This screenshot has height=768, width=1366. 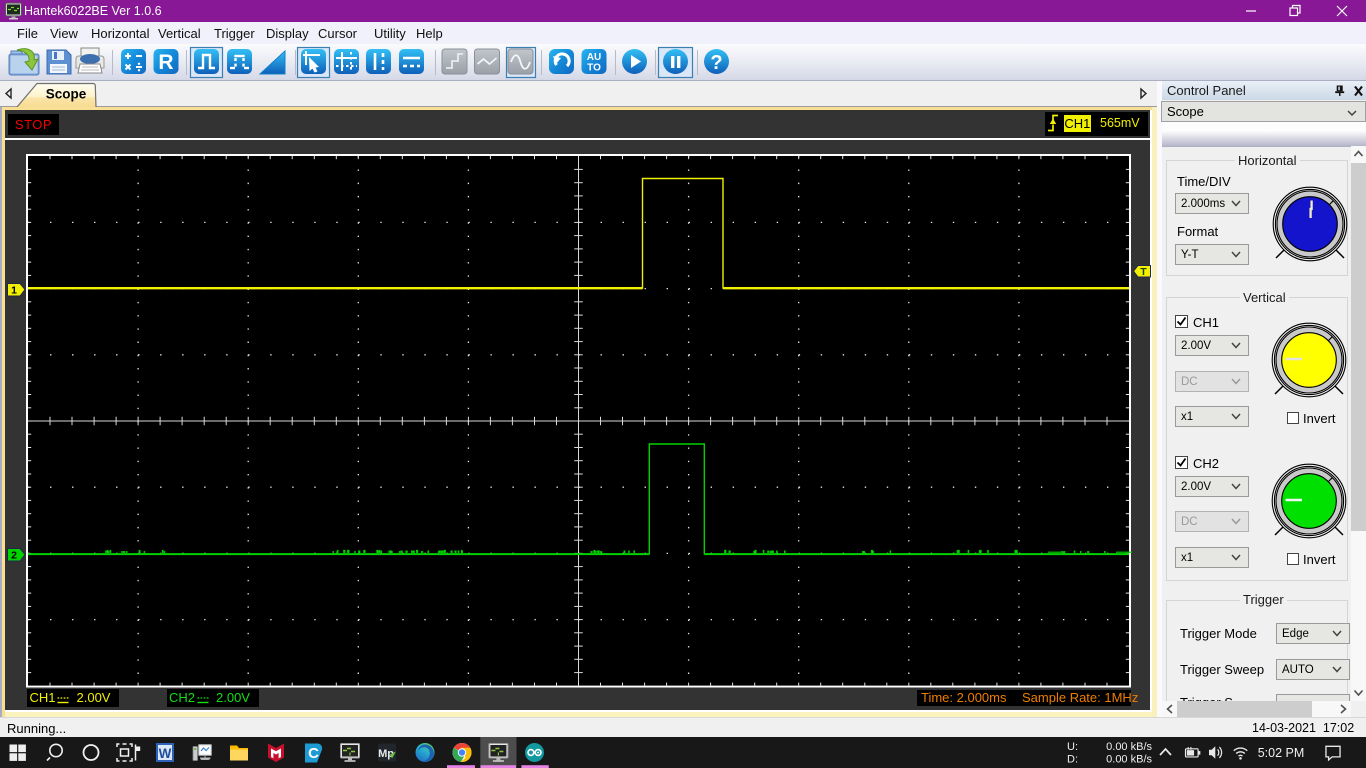 What do you see at coordinates (1143, 272) in the screenshot?
I see `svg-text: T` at bounding box center [1143, 272].